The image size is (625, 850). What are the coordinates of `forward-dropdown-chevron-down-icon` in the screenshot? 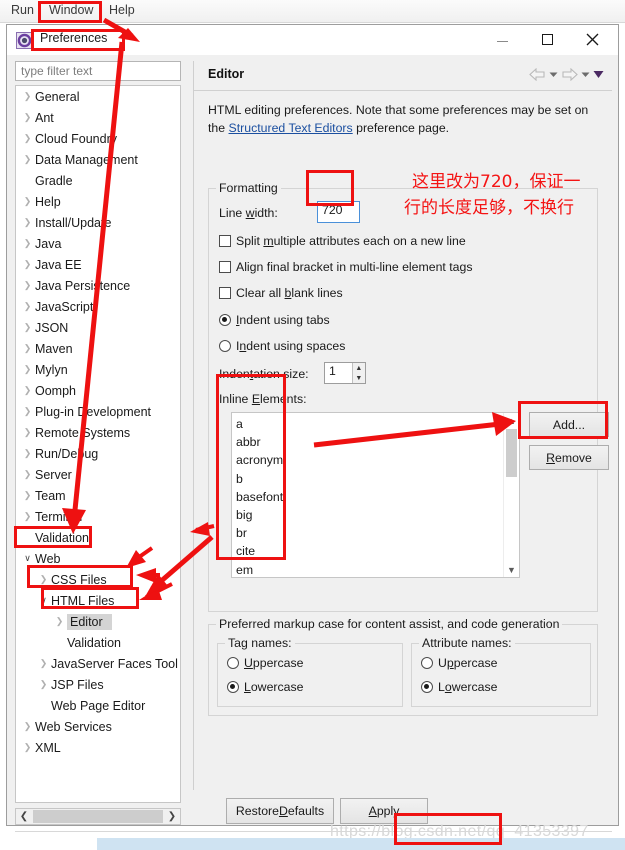 It's located at (585, 75).